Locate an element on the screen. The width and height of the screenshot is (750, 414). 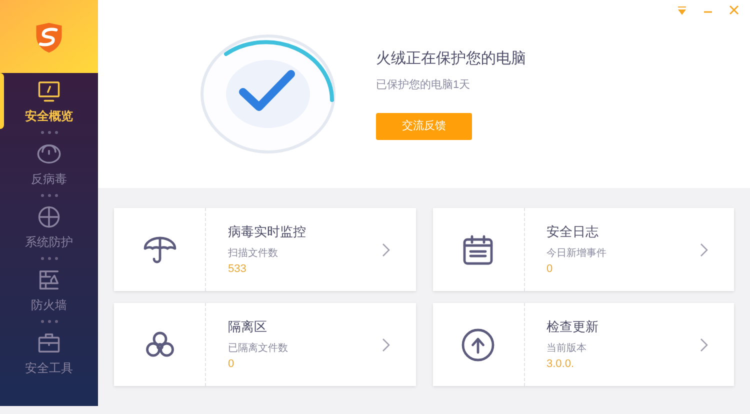
dropdown-icon is located at coordinates (682, 10).